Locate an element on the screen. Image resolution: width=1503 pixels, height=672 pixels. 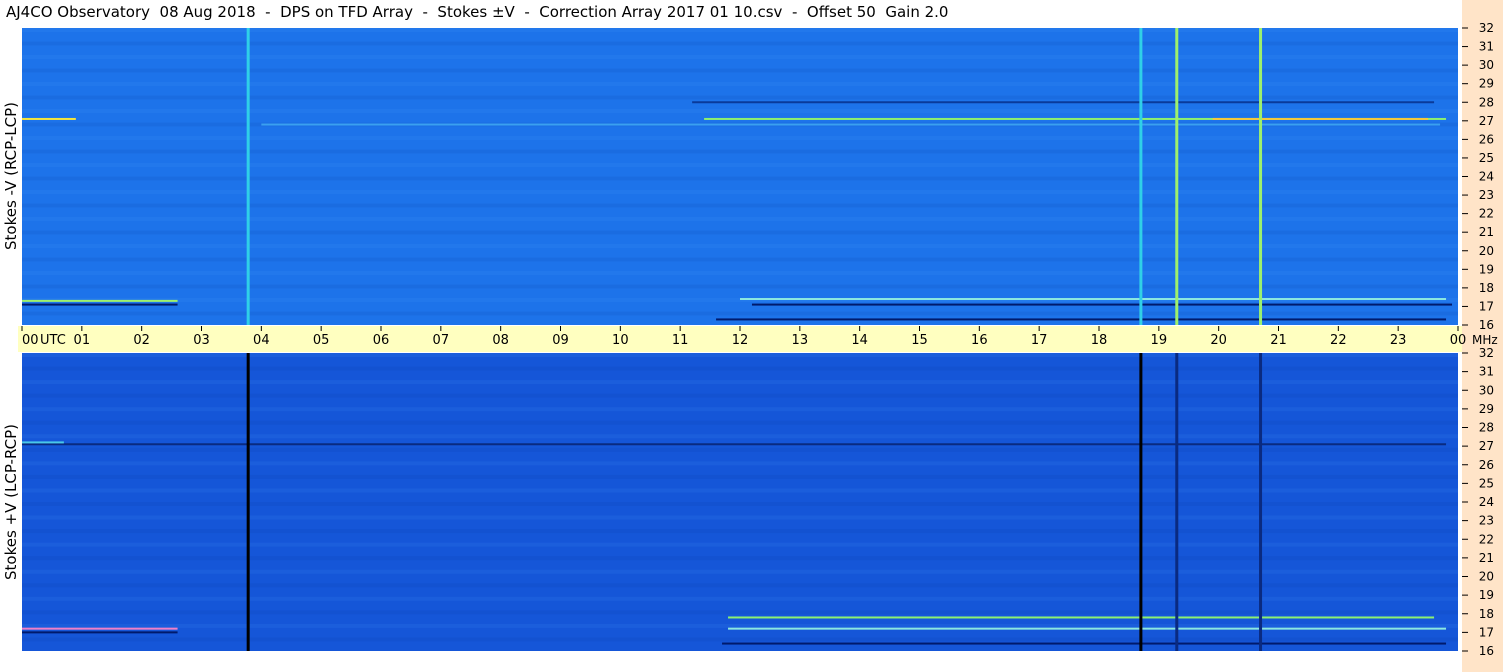
utc-tick-label: 15 is located at coordinates (919, 340).